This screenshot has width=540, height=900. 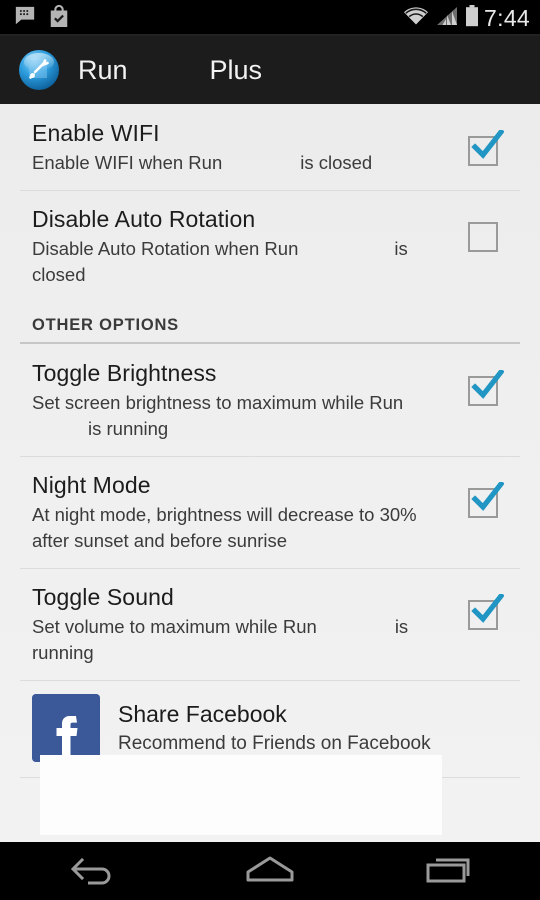 I want to click on preference-summary-part-a: Set volume to maximum while Run, so click(x=174, y=626).